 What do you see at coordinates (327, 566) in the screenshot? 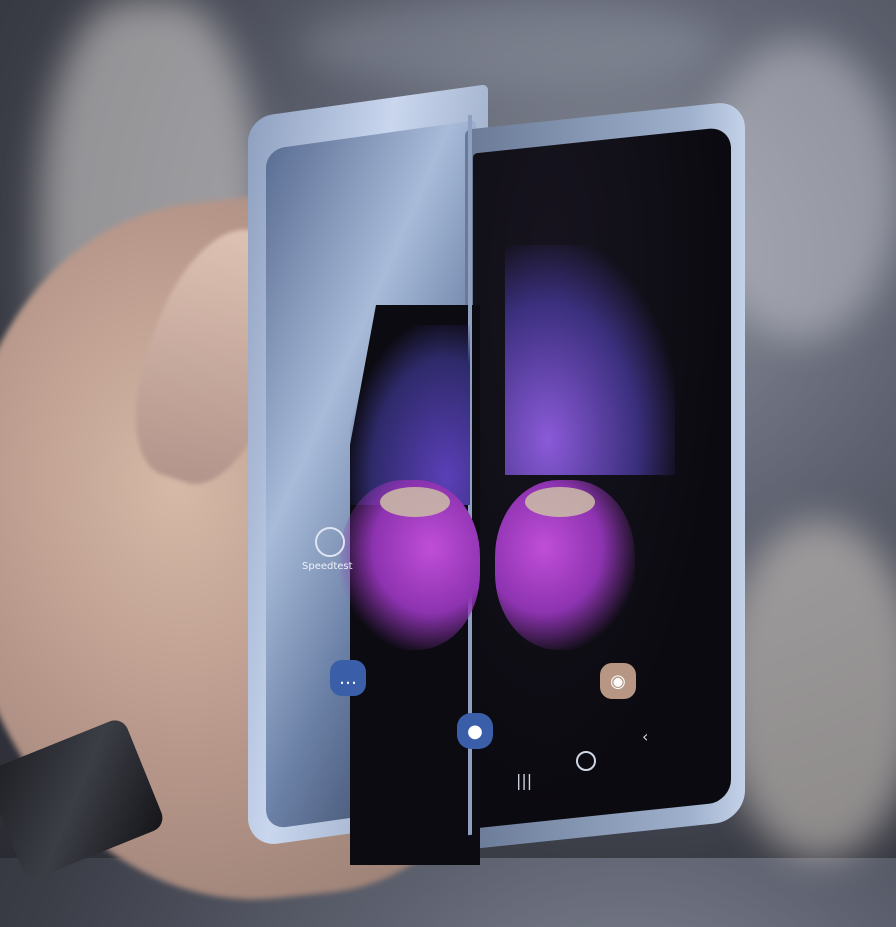
I see `speedtest-label: Speedtest` at bounding box center [327, 566].